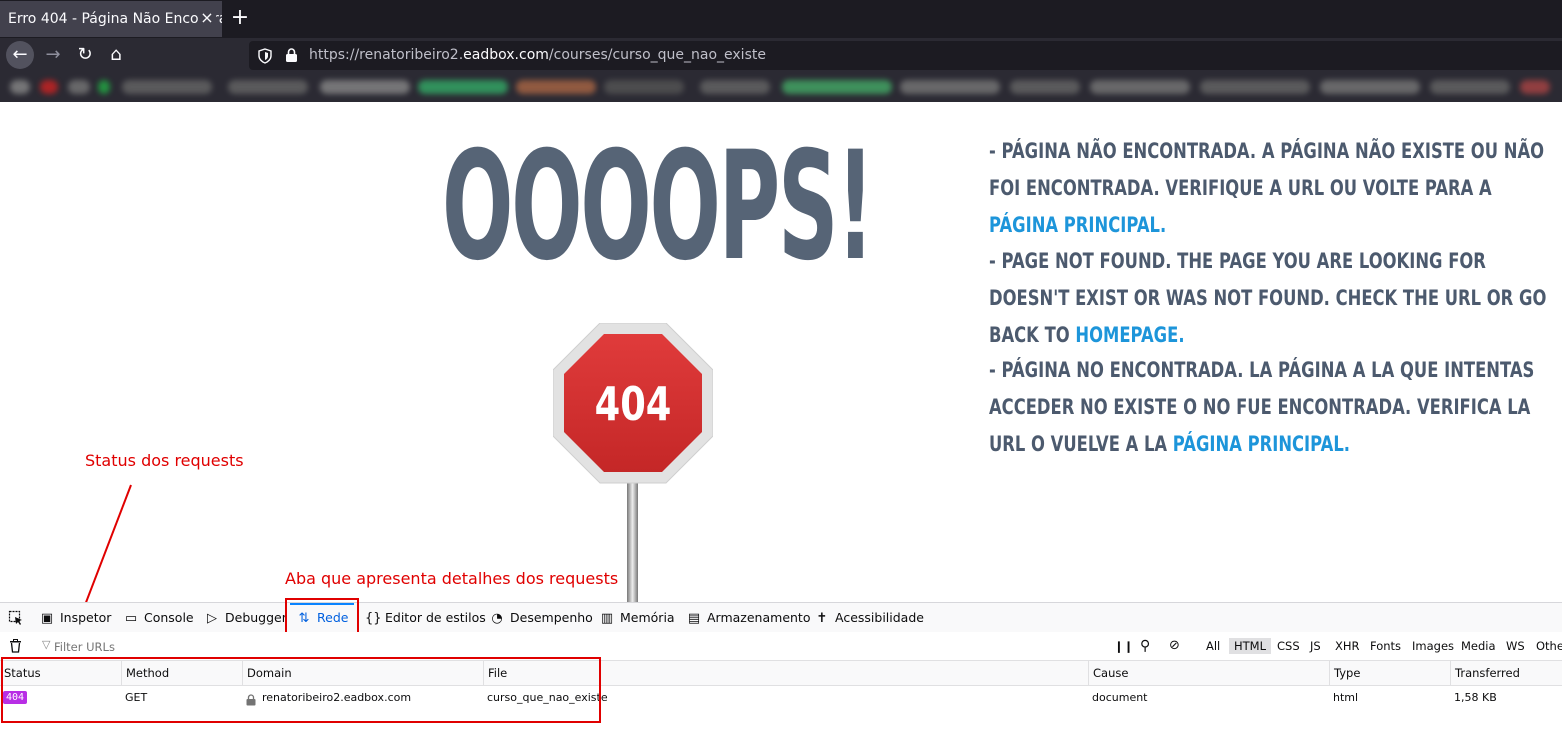 This screenshot has width=1562, height=747. Describe the element at coordinates (1288, 646) in the screenshot. I see `filter-css: CSS` at that location.